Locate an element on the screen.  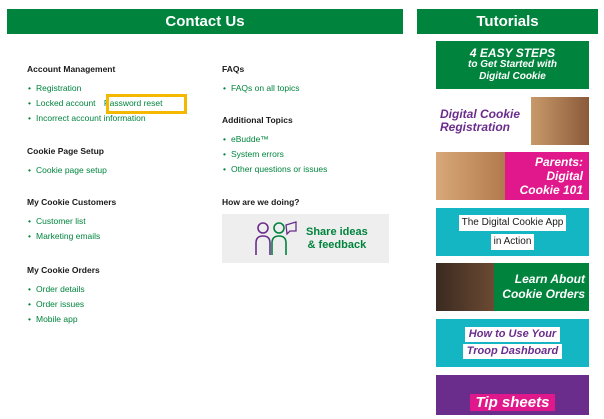
tile-line: The Digital Cookie App is located at coordinates (512, 222).